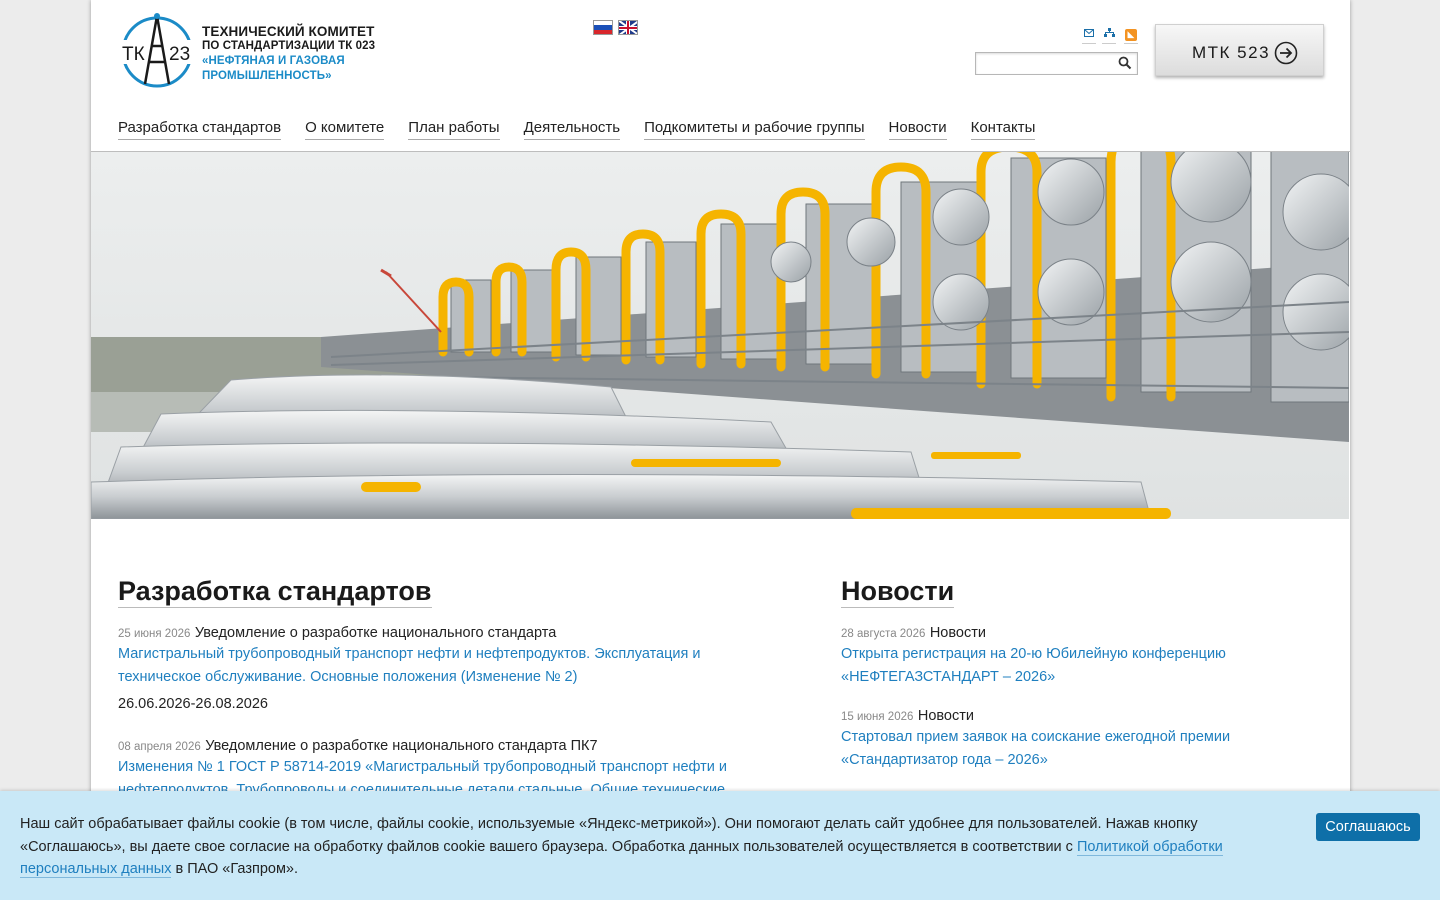 The height and width of the screenshot is (900, 1440). What do you see at coordinates (1131, 36) in the screenshot?
I see `rss-icon: ◣` at bounding box center [1131, 36].